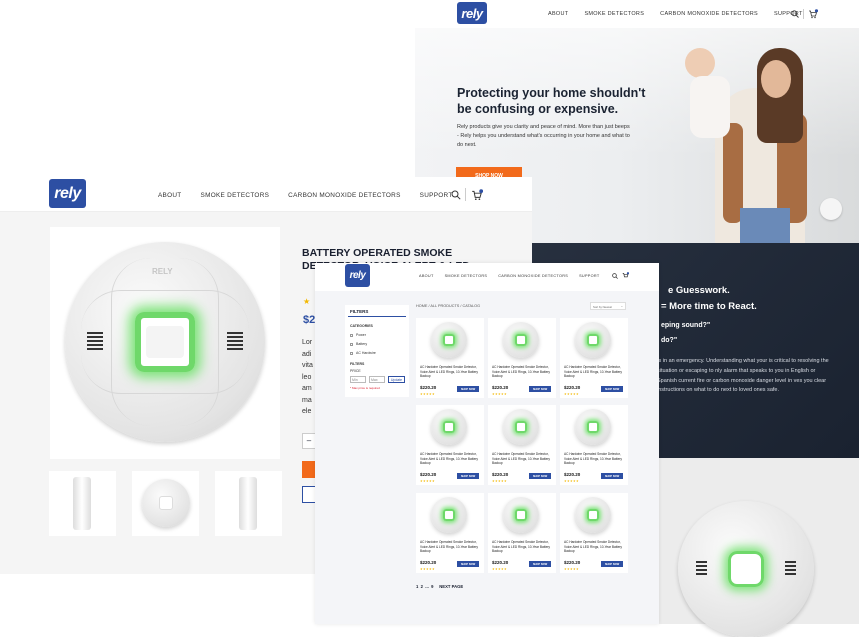  Describe the element at coordinates (82, 503) in the screenshot. I see `product-thumb-side` at that location.